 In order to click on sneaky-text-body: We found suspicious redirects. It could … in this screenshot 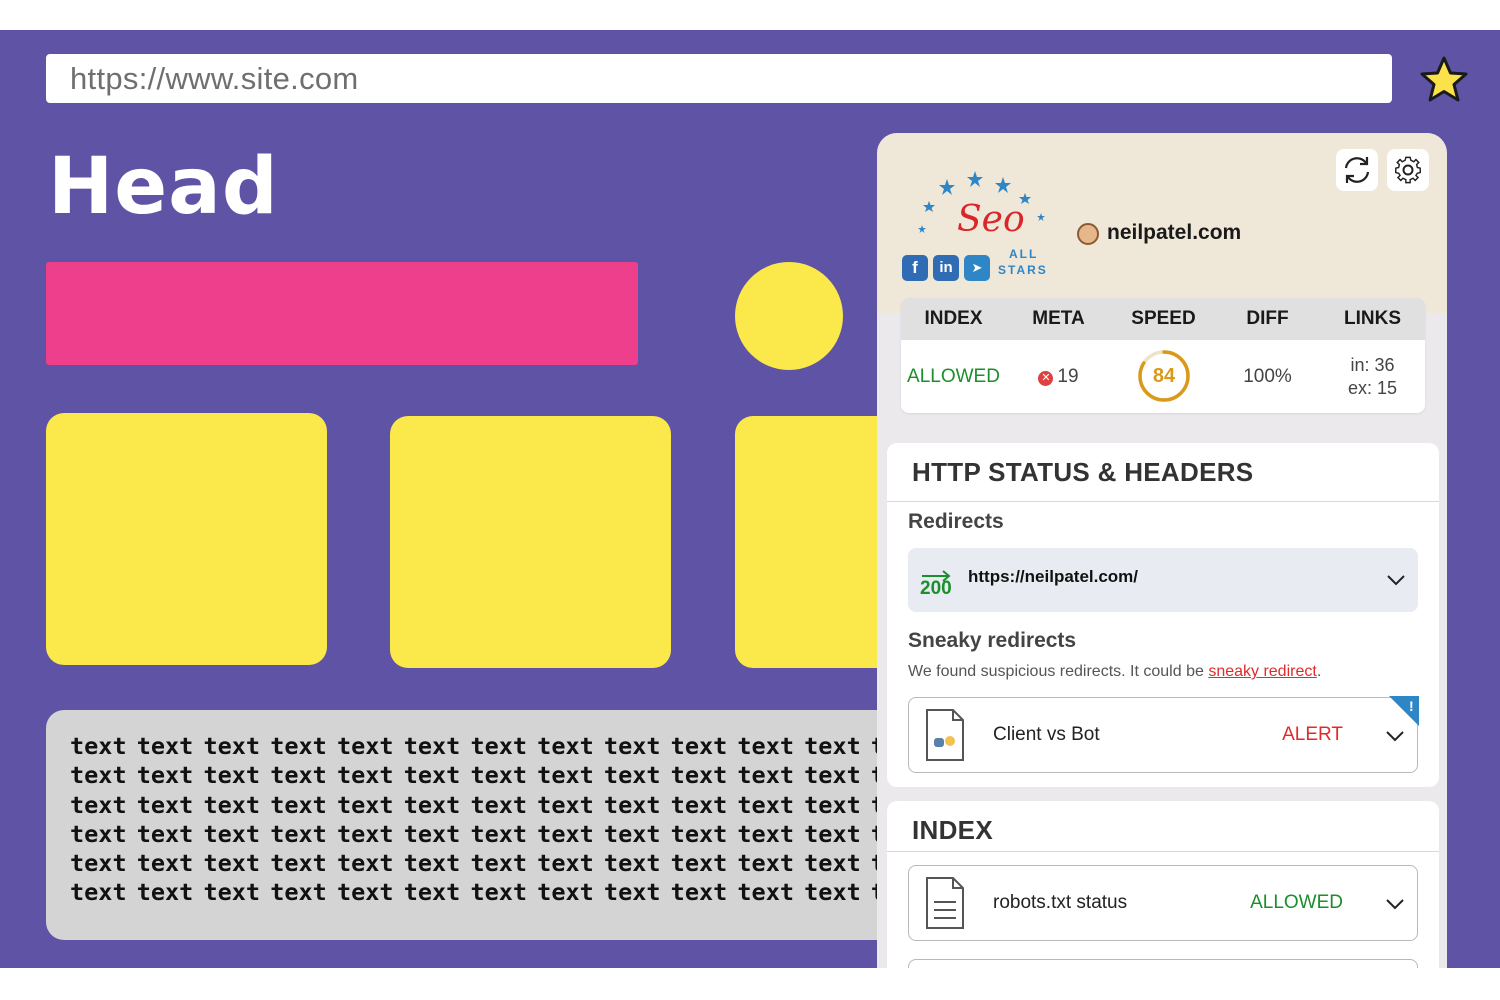, I will do `click(1058, 671)`.